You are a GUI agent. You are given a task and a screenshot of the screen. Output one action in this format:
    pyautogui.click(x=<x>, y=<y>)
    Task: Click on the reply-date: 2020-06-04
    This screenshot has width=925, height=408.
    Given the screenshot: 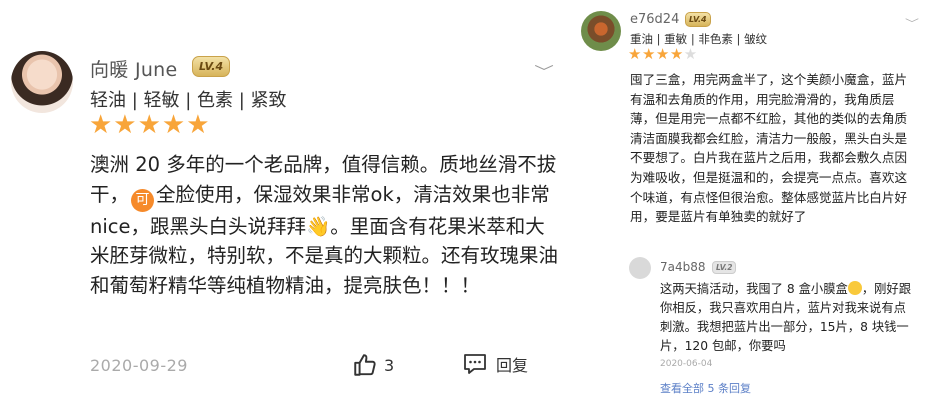 What is the action you would take?
    pyautogui.click(x=686, y=364)
    